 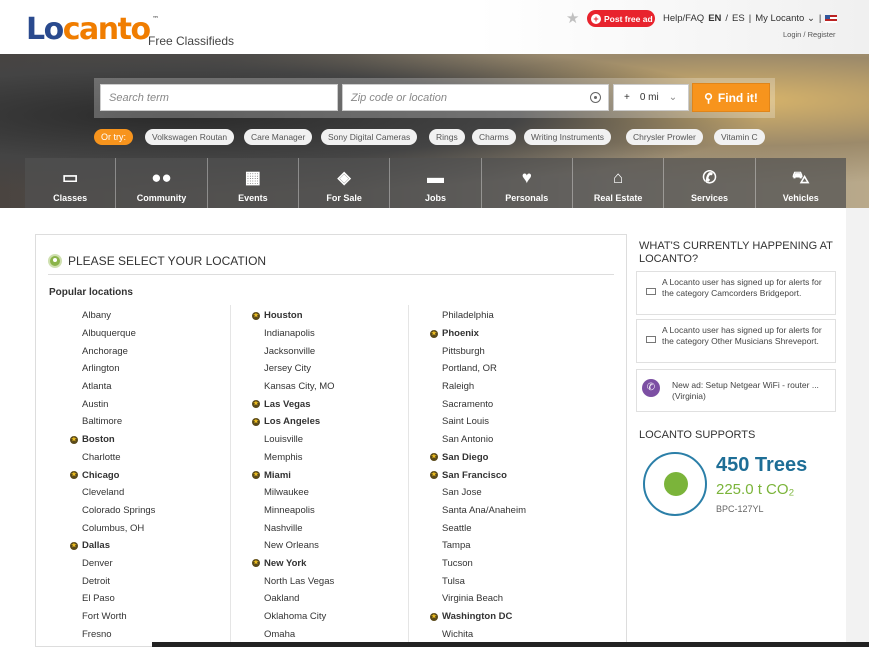 What do you see at coordinates (785, 18) in the screenshot?
I see `my-locanto-menu: My Locanto ⌄` at bounding box center [785, 18].